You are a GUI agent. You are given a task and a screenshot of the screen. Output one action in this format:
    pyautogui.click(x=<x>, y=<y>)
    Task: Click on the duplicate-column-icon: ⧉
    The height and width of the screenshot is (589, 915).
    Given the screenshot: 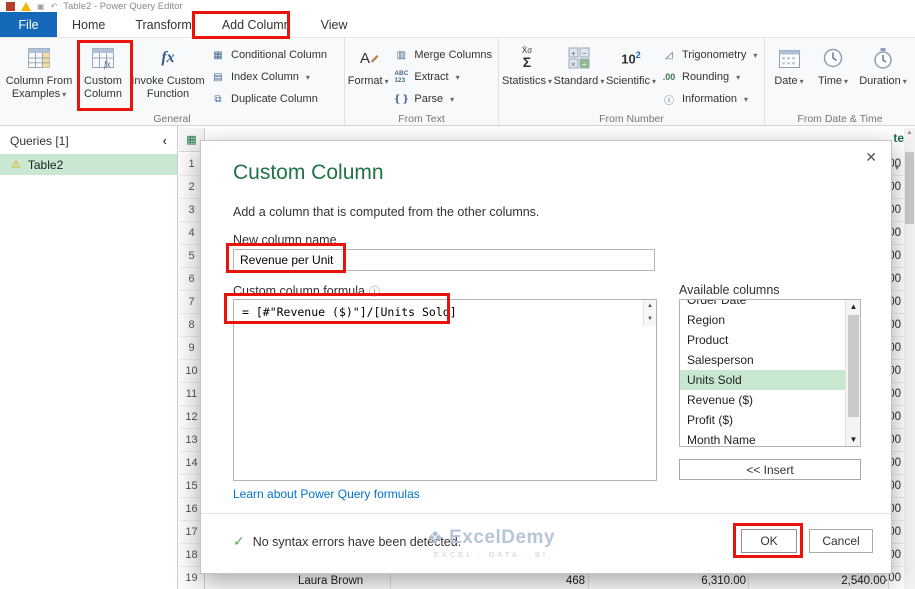 What is the action you would take?
    pyautogui.click(x=218, y=99)
    